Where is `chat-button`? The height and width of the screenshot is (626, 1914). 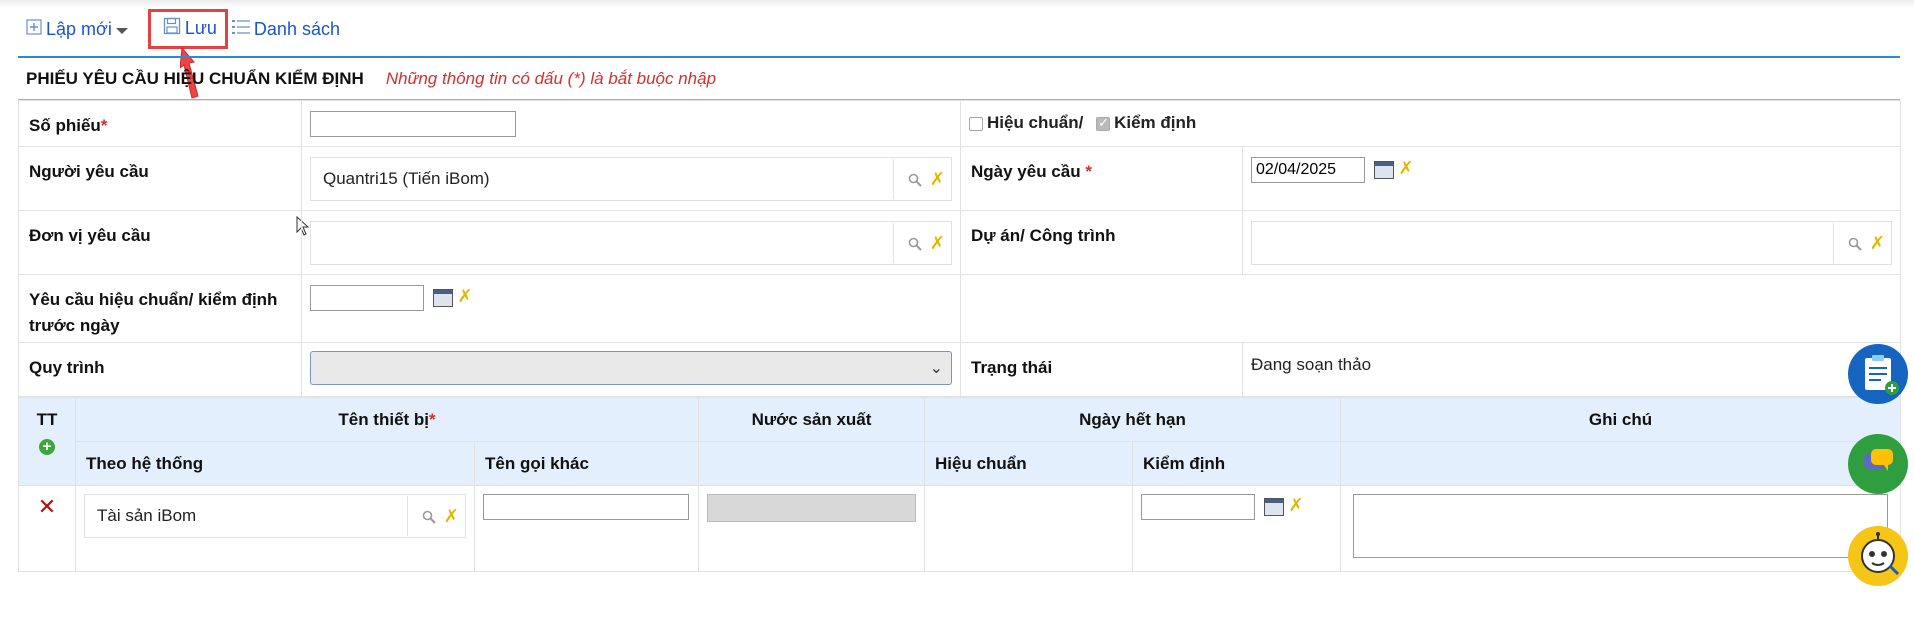
chat-button is located at coordinates (1878, 464).